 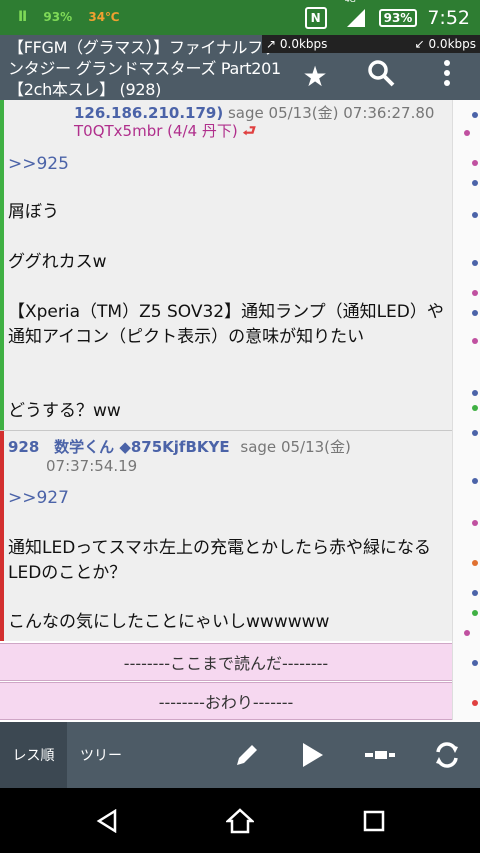 What do you see at coordinates (374, 820) in the screenshot?
I see `recents-icon` at bounding box center [374, 820].